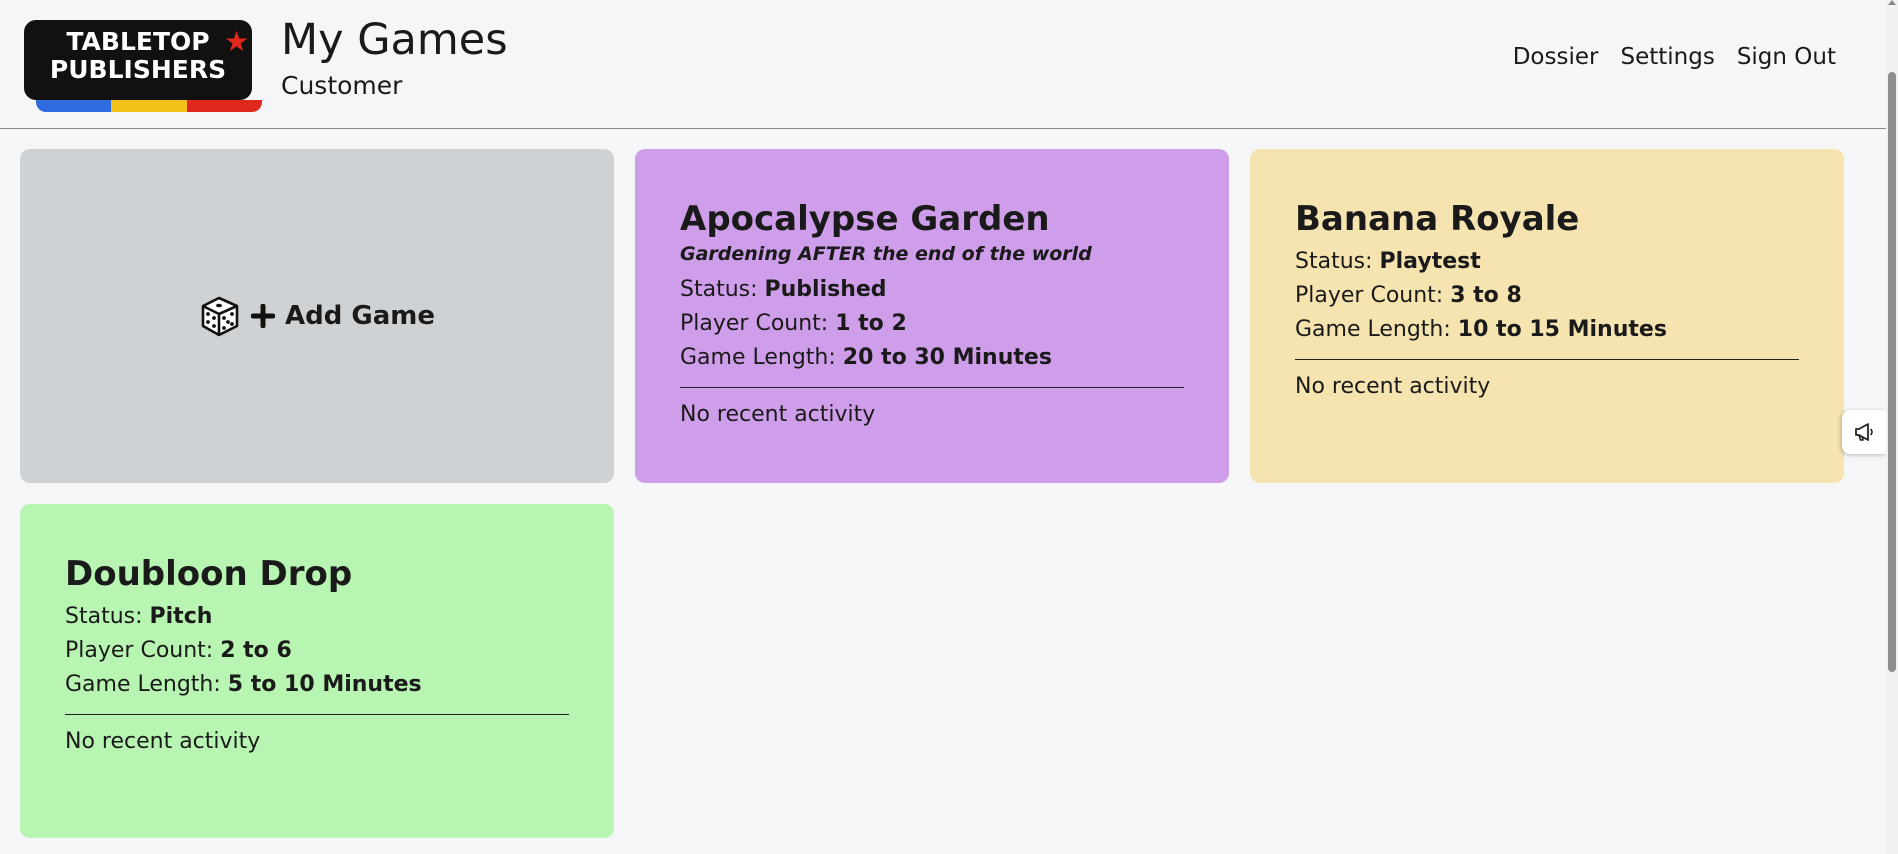 This screenshot has width=1898, height=854. What do you see at coordinates (1892, 372) in the screenshot?
I see `scrollbar-thumb` at bounding box center [1892, 372].